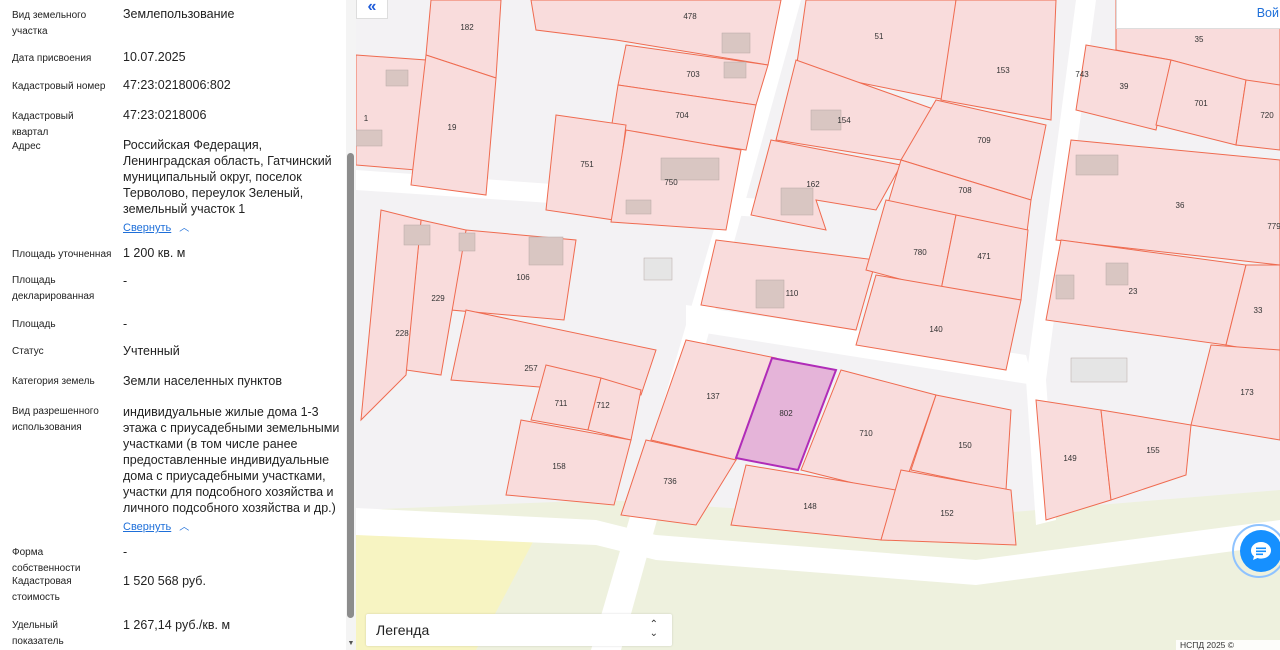  I want to click on parcel-label-35: 35, so click(1199, 39).